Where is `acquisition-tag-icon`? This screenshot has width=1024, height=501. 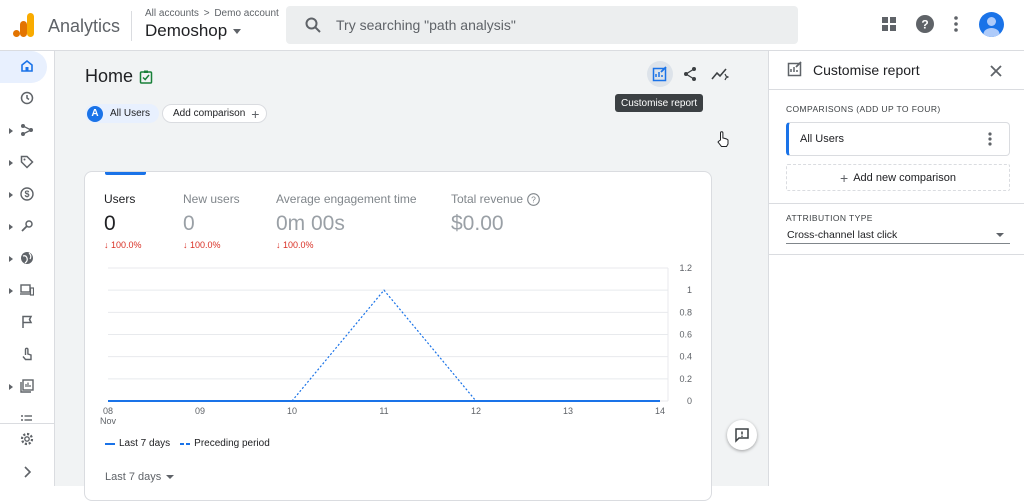 acquisition-tag-icon is located at coordinates (27, 162).